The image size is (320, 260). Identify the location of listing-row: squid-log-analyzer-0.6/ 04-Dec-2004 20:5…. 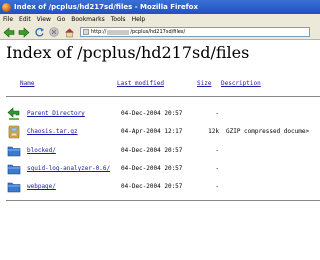
(160, 169).